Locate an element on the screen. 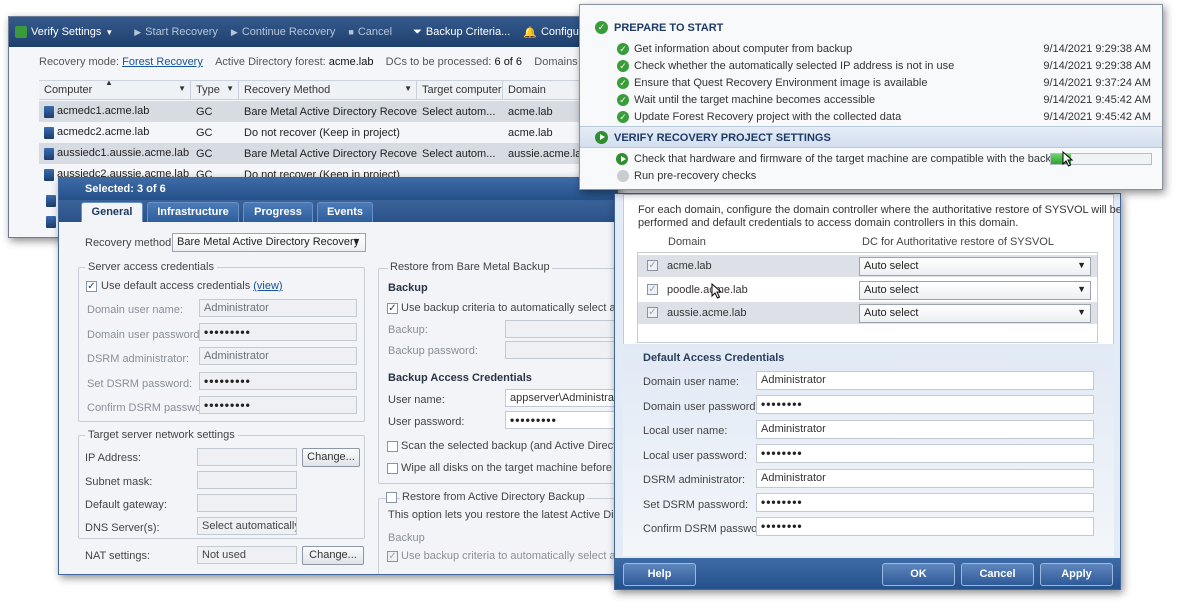 The image size is (1181, 610). tab-events: Events is located at coordinates (345, 212).